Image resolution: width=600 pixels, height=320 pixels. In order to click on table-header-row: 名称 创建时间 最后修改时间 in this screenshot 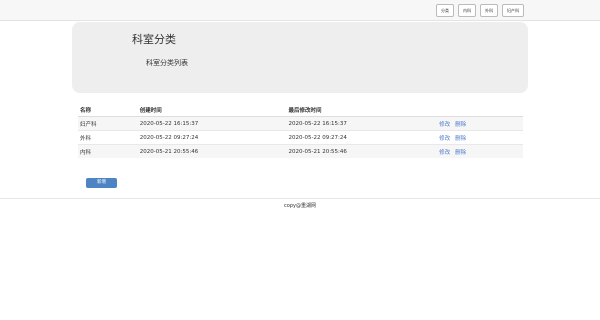, I will do `click(300, 110)`.